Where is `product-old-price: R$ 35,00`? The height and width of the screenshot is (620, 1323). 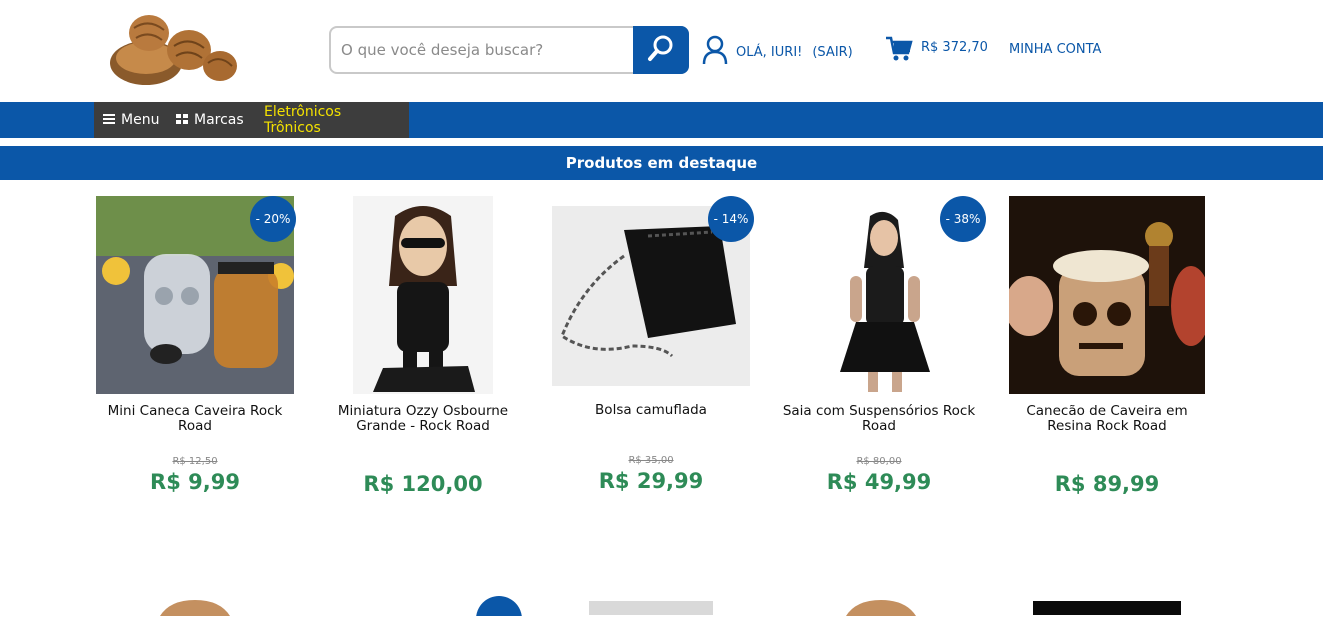
product-old-price: R$ 35,00 is located at coordinates (651, 460).